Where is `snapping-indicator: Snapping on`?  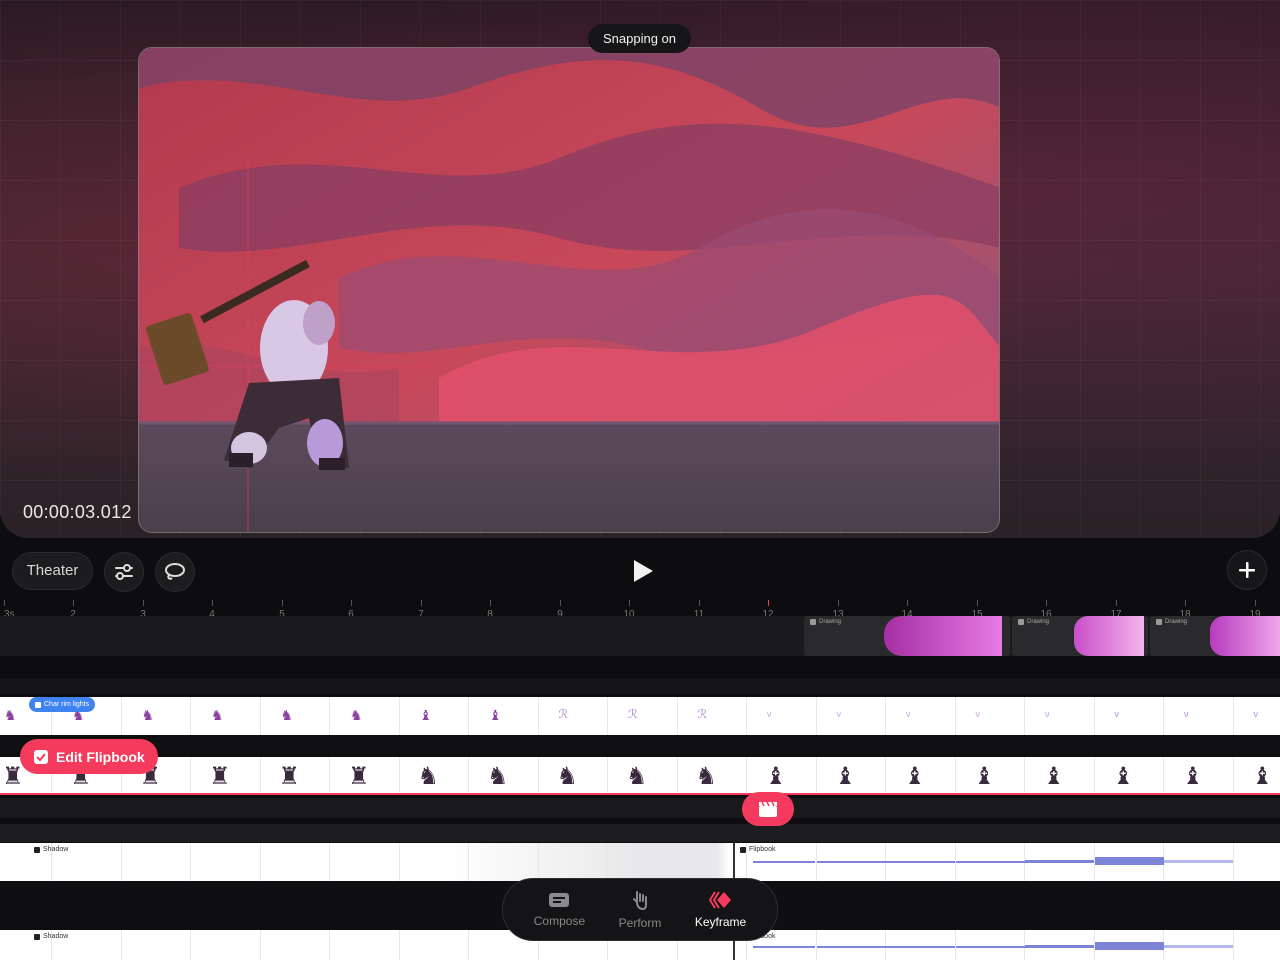
snapping-indicator: Snapping on is located at coordinates (639, 38).